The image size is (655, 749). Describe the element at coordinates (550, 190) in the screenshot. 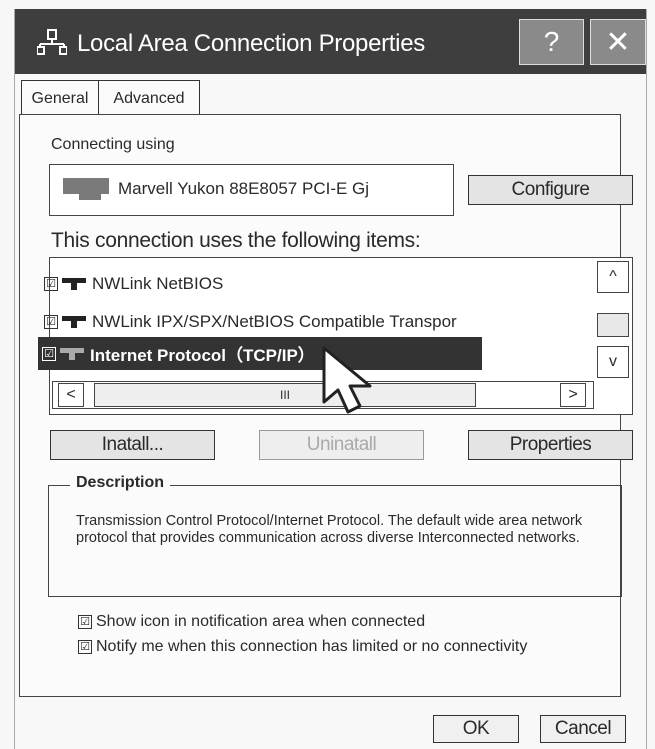

I see `configure-button: Configure` at that location.